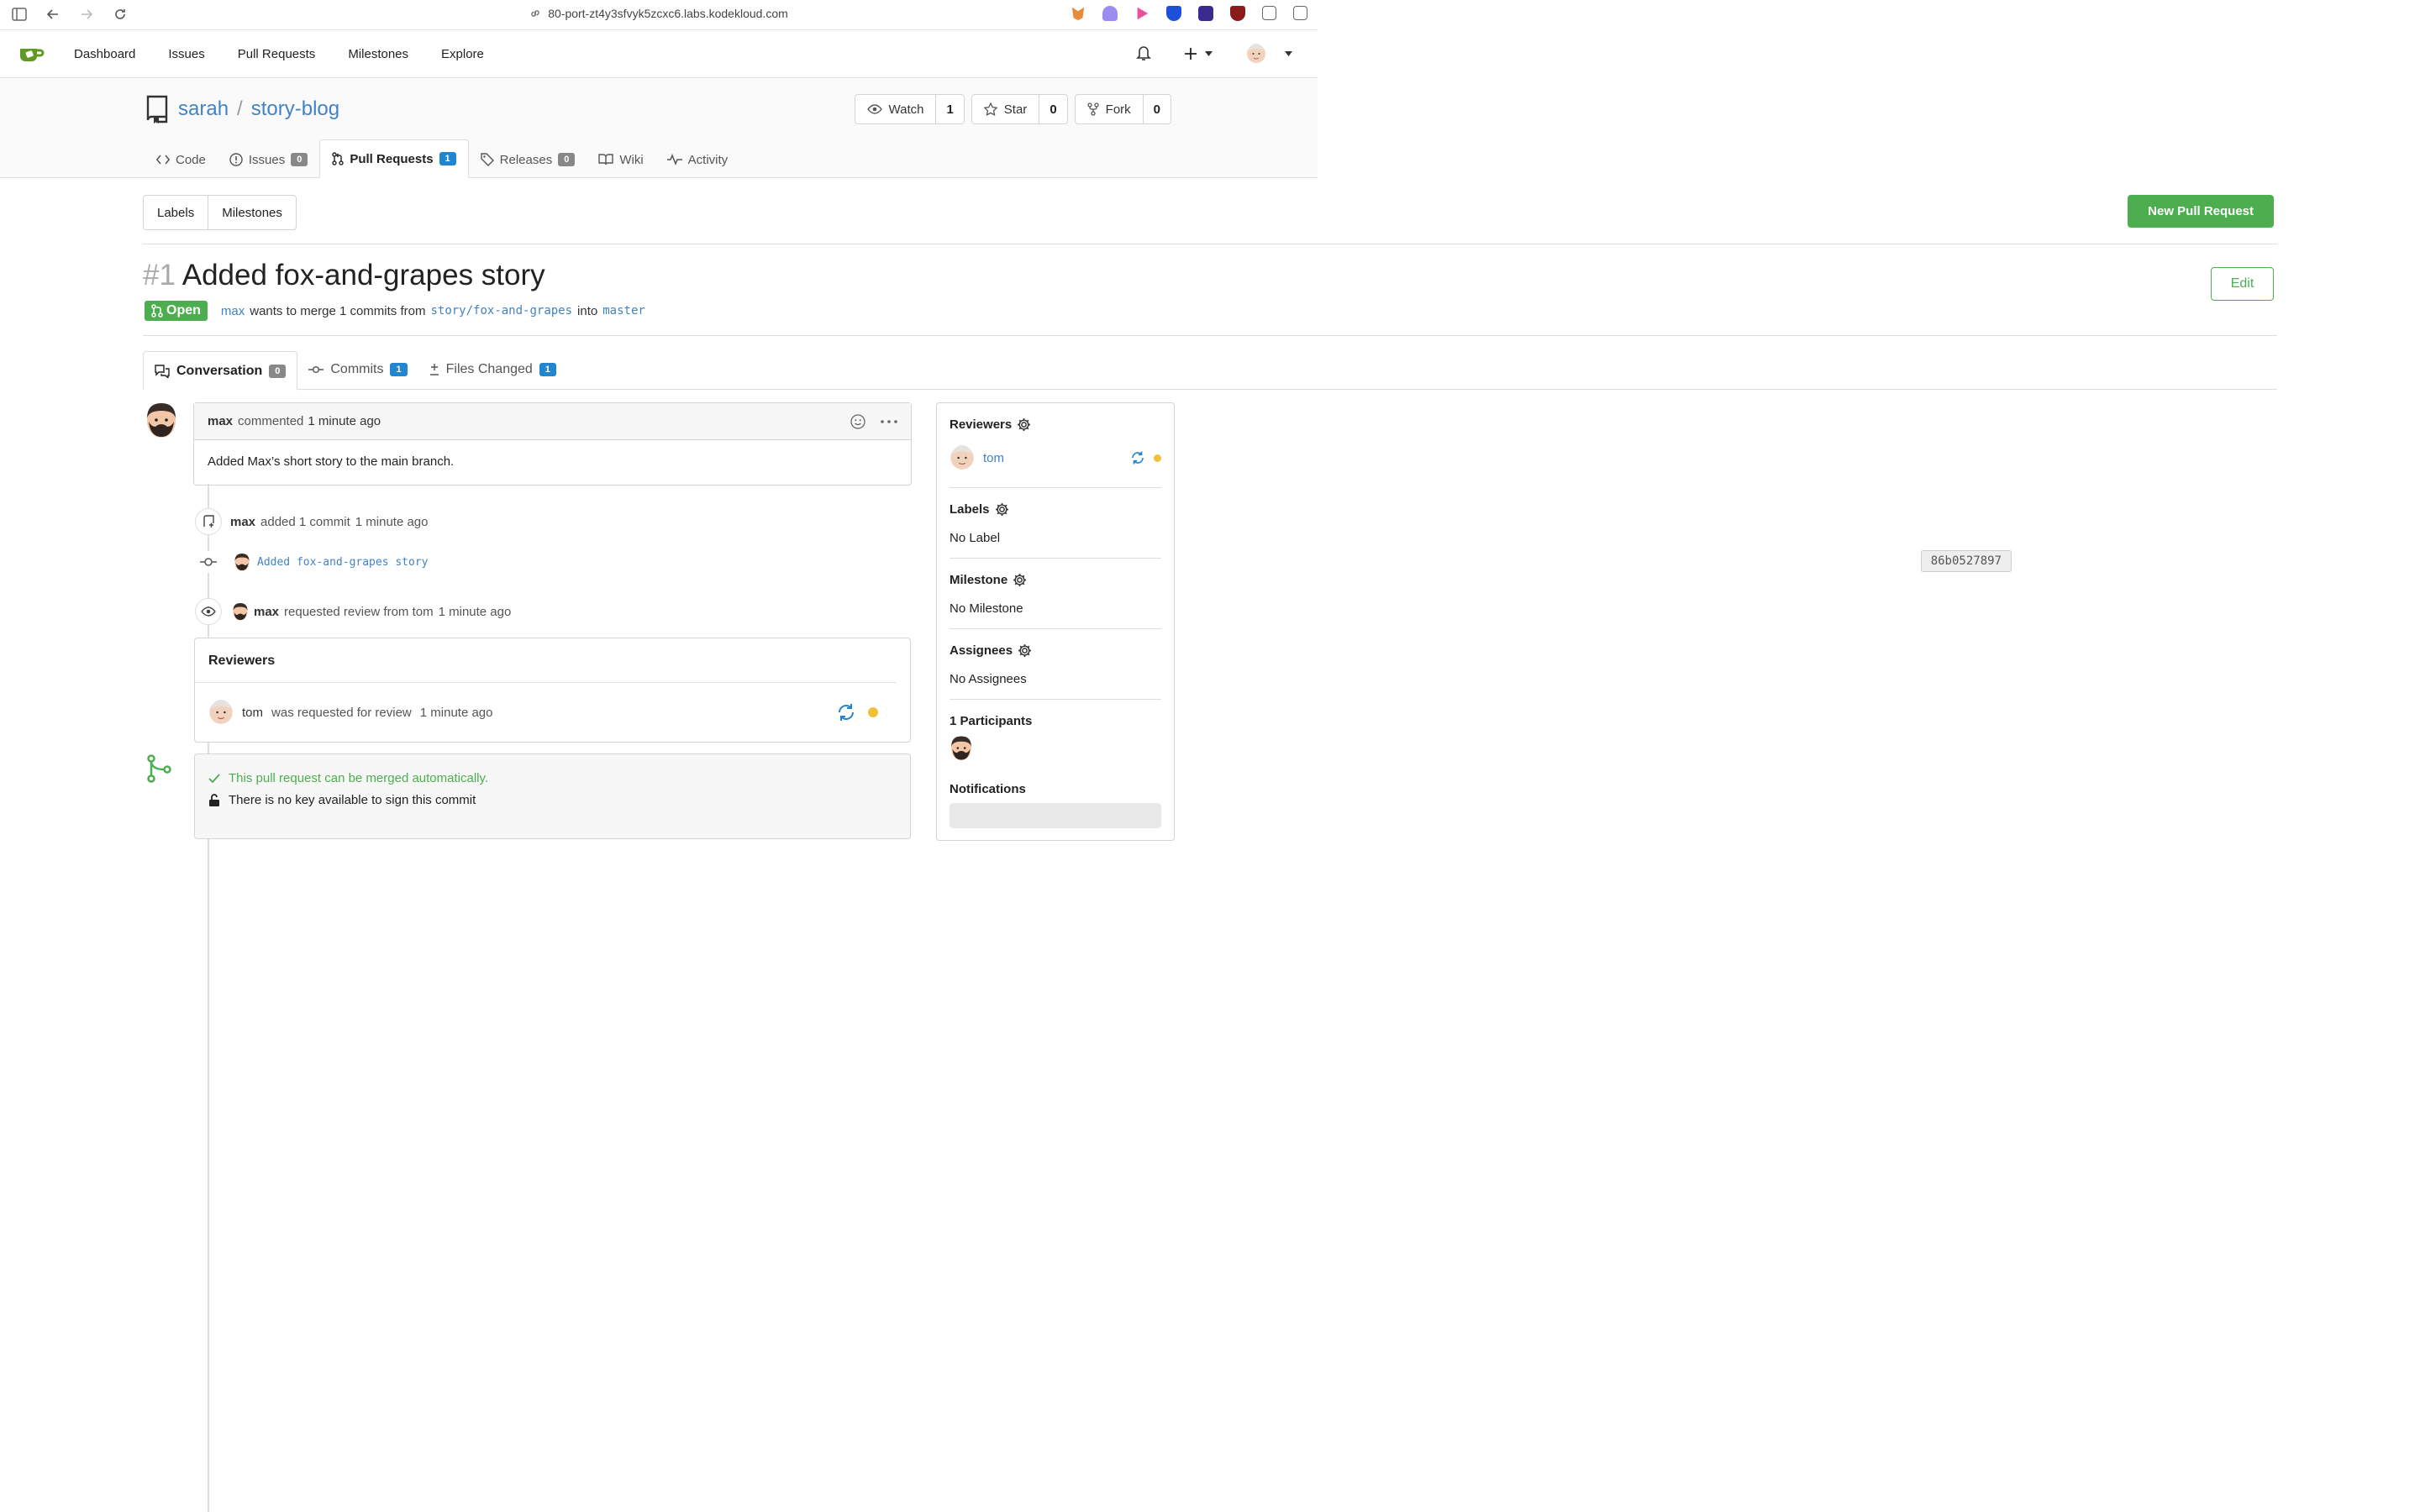 The height and width of the screenshot is (1512, 2420). I want to click on repo-icon, so click(157, 109).